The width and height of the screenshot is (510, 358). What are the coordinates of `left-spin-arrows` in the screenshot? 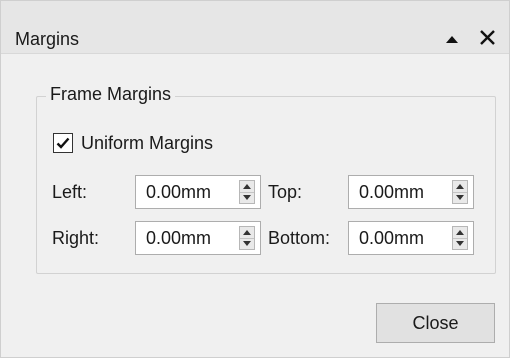 It's located at (247, 192).